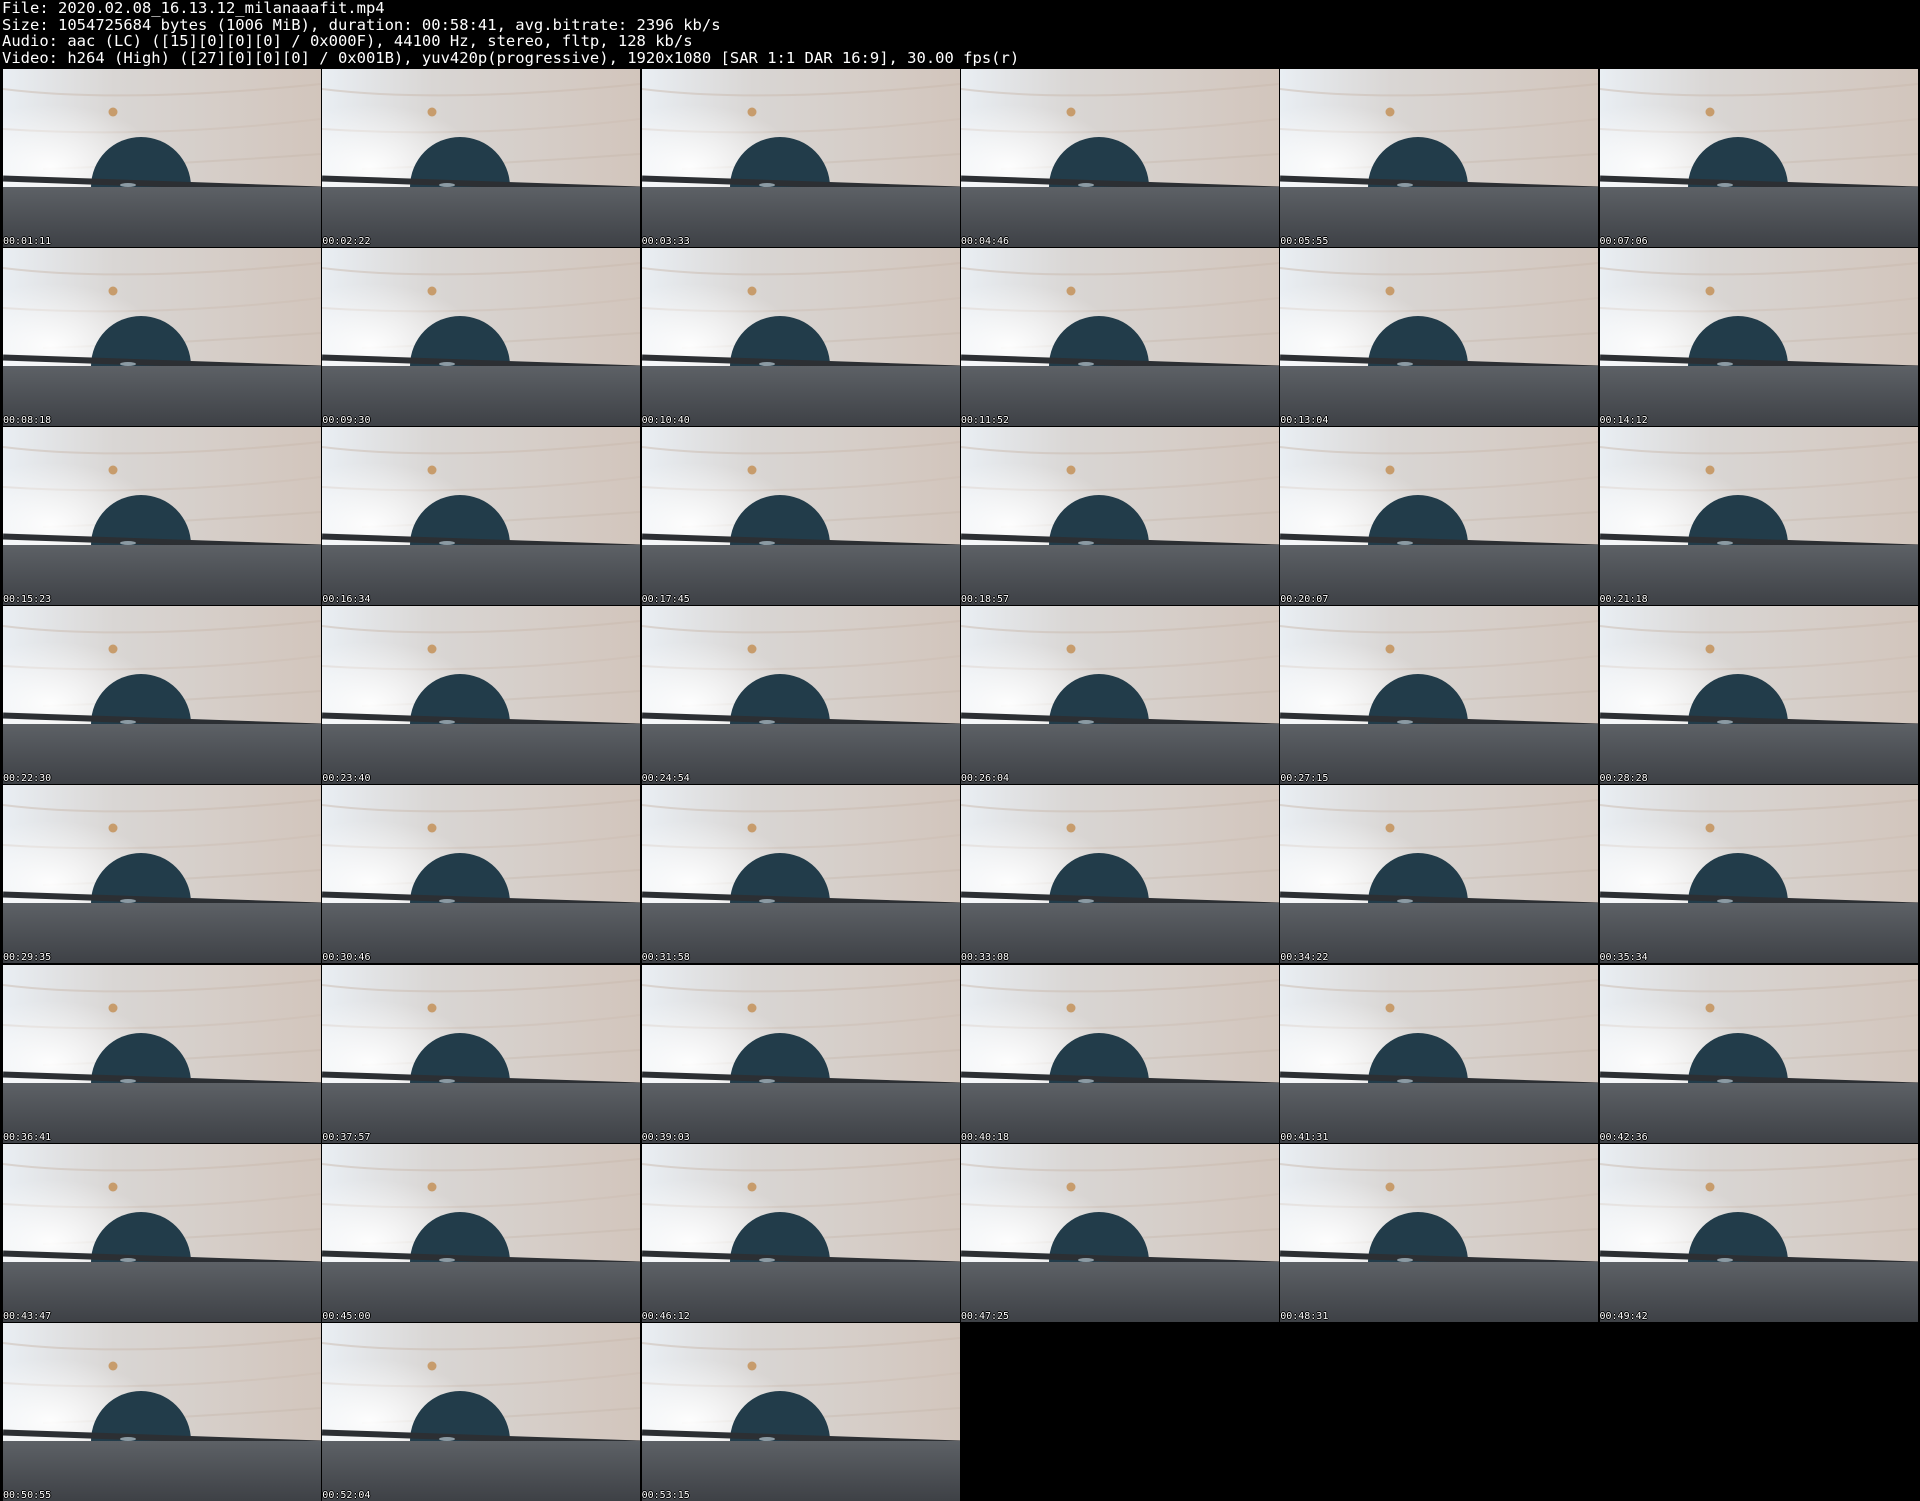 This screenshot has width=1920, height=1501. Describe the element at coordinates (346, 1316) in the screenshot. I see `frame-timestamp: 00:45:00` at that location.